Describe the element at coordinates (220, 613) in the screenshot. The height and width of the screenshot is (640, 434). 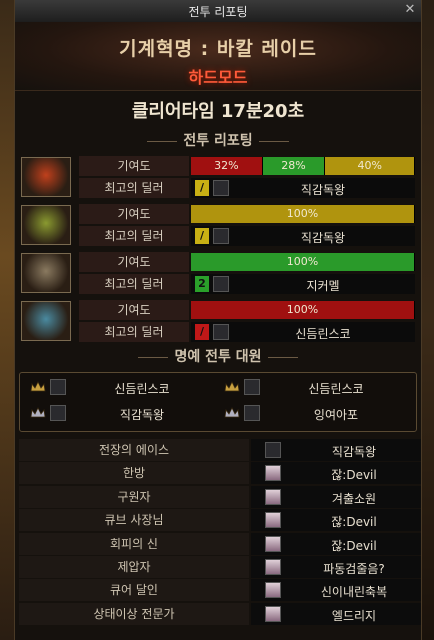
I see `award-row: 상태이상 전문가 엘드리지` at that location.